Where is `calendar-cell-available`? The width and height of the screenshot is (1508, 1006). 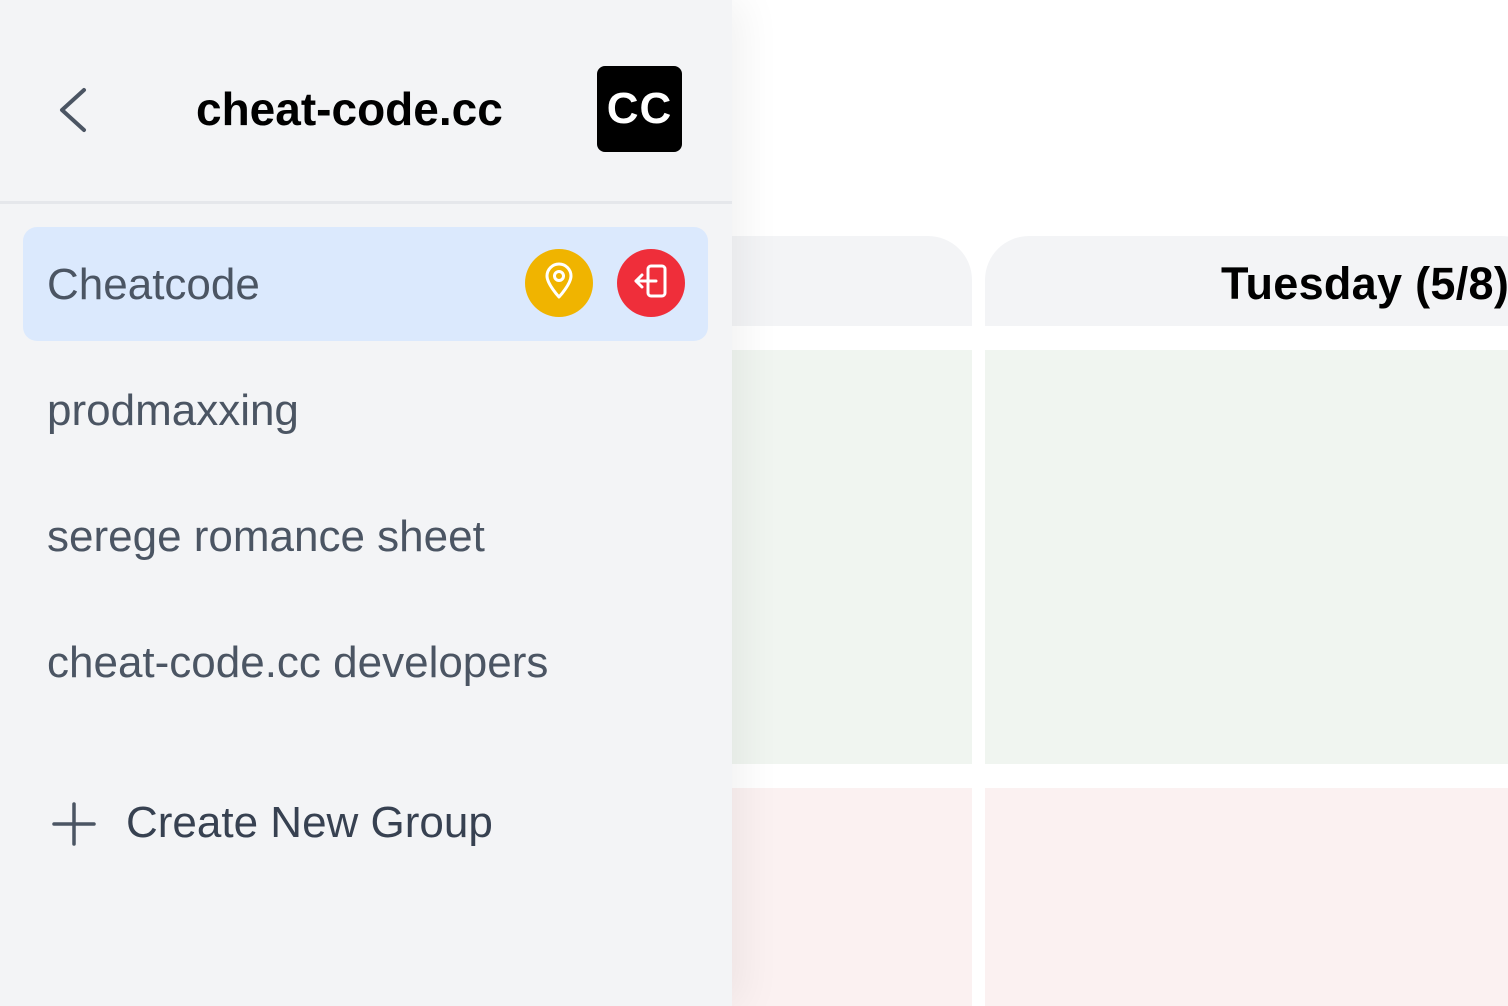 calendar-cell-available is located at coordinates (1246, 557).